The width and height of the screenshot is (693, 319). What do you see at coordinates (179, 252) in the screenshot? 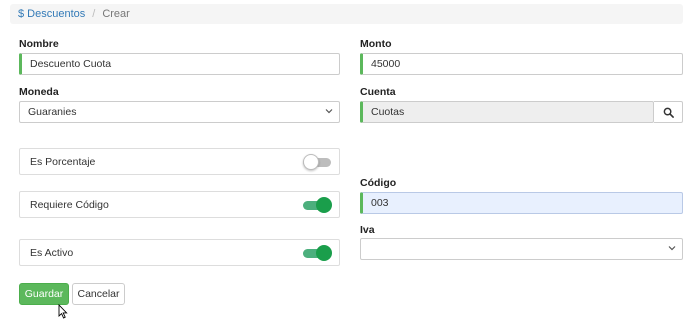
I see `es-activo-row: Es Activo` at bounding box center [179, 252].